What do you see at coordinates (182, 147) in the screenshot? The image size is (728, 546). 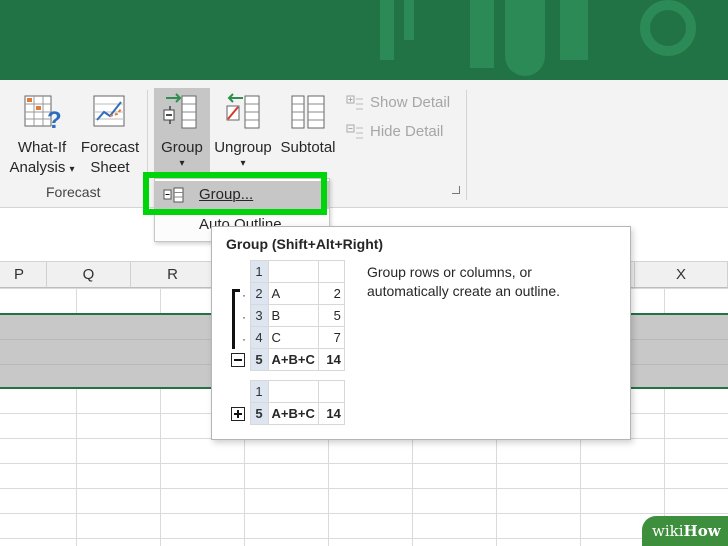 I see `group-label: Group` at bounding box center [182, 147].